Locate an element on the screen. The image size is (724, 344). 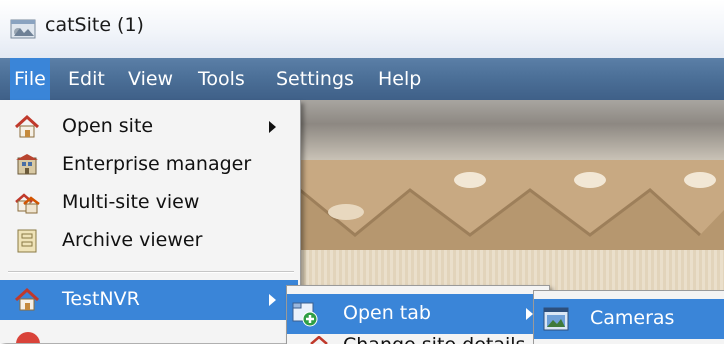
menu-item-label: Enterprise manager is located at coordinates (157, 164).